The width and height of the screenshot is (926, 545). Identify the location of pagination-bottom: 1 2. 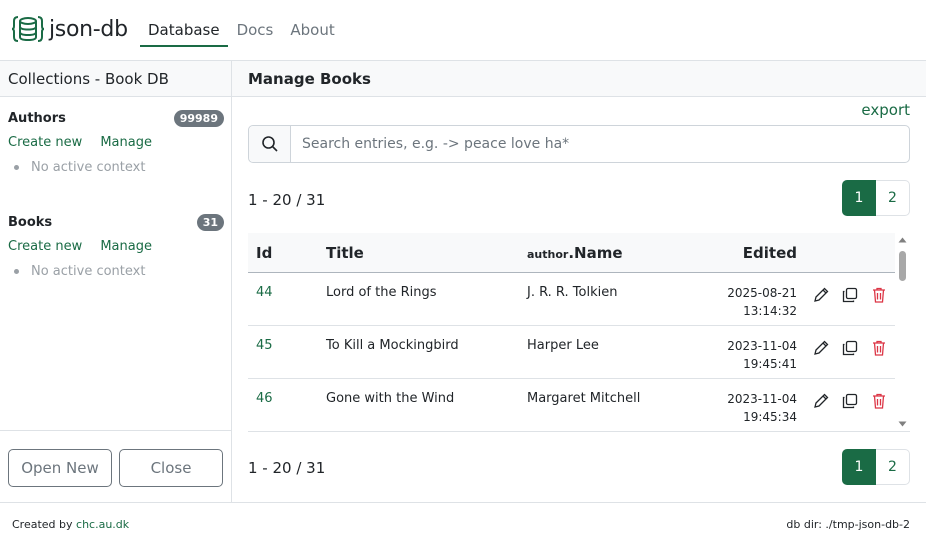
(876, 467).